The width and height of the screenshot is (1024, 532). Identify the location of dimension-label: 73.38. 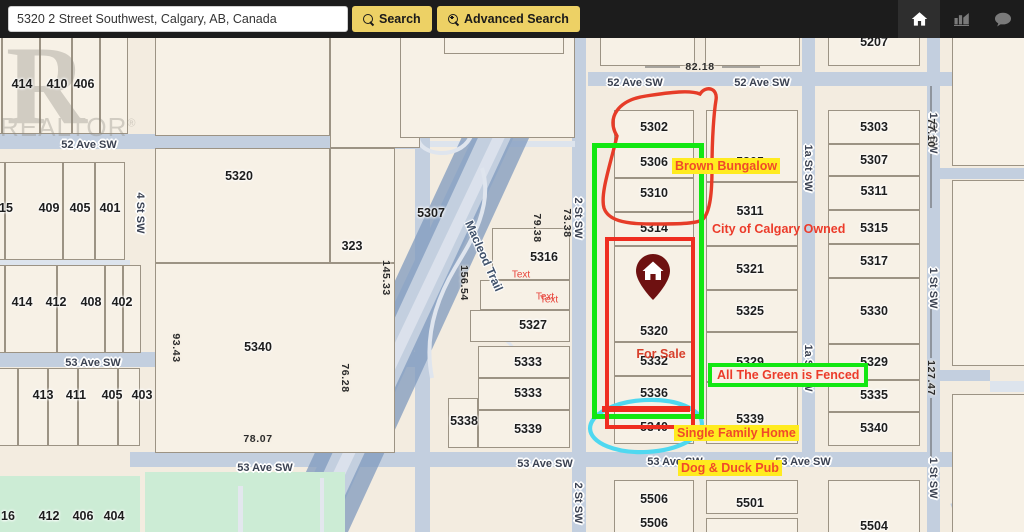
(567, 223).